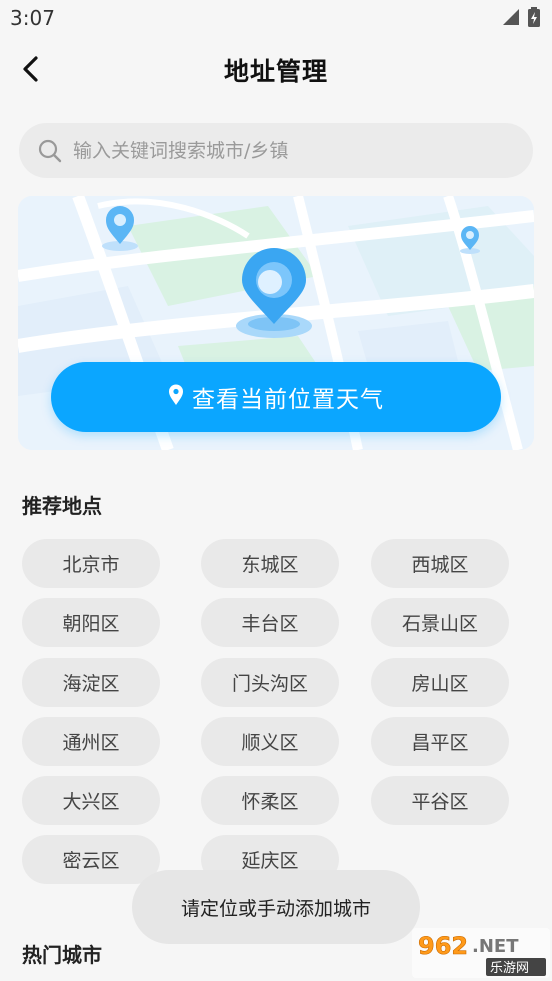 The height and width of the screenshot is (981, 552). I want to click on svg-text: 乐游网, so click(509, 968).